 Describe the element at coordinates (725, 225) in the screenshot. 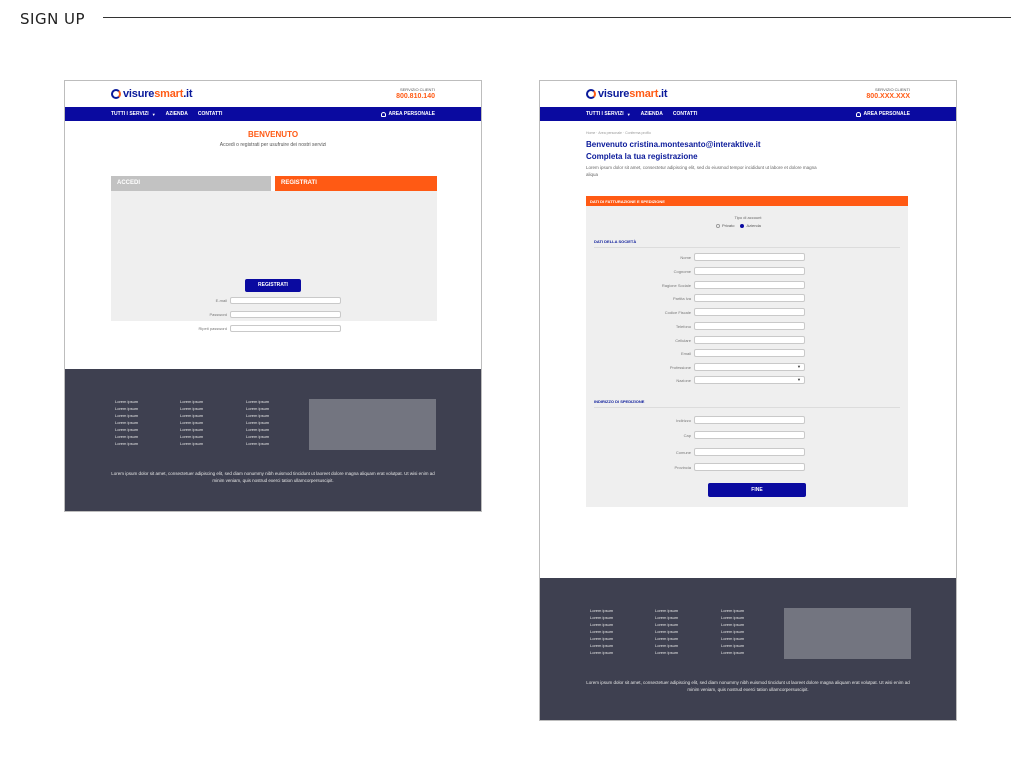

I see `radio-privato: Privato` at that location.